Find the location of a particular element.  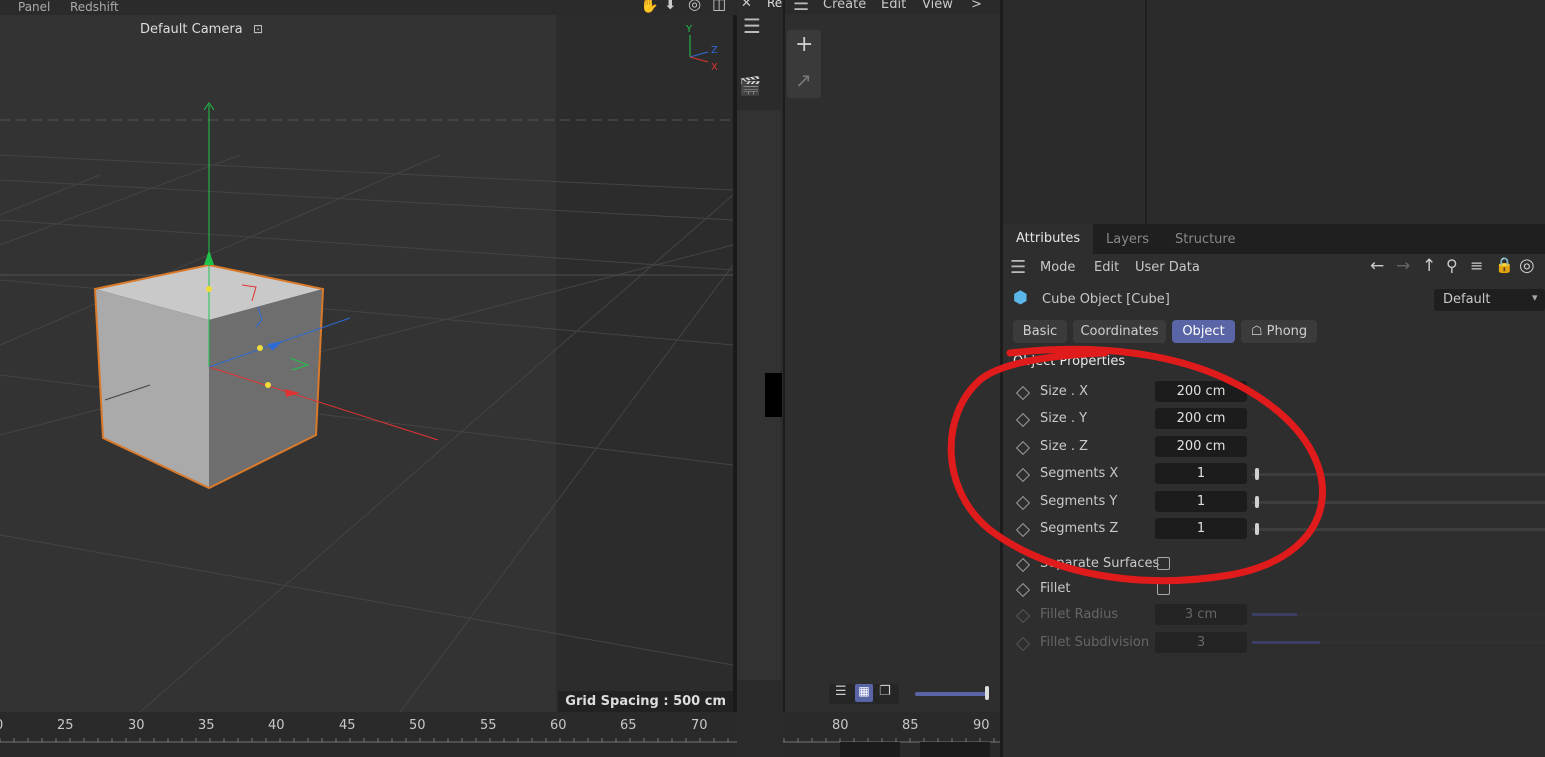

list-view-icon: ☰ is located at coordinates (841, 691).